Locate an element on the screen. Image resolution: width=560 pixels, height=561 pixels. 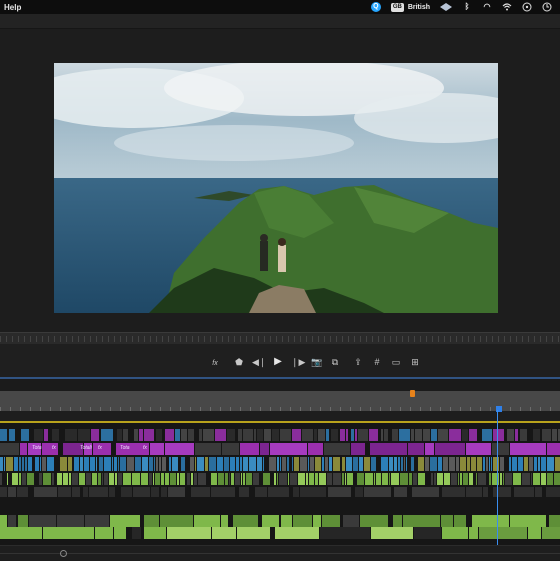
playhead-line is located at coordinates (497, 477).